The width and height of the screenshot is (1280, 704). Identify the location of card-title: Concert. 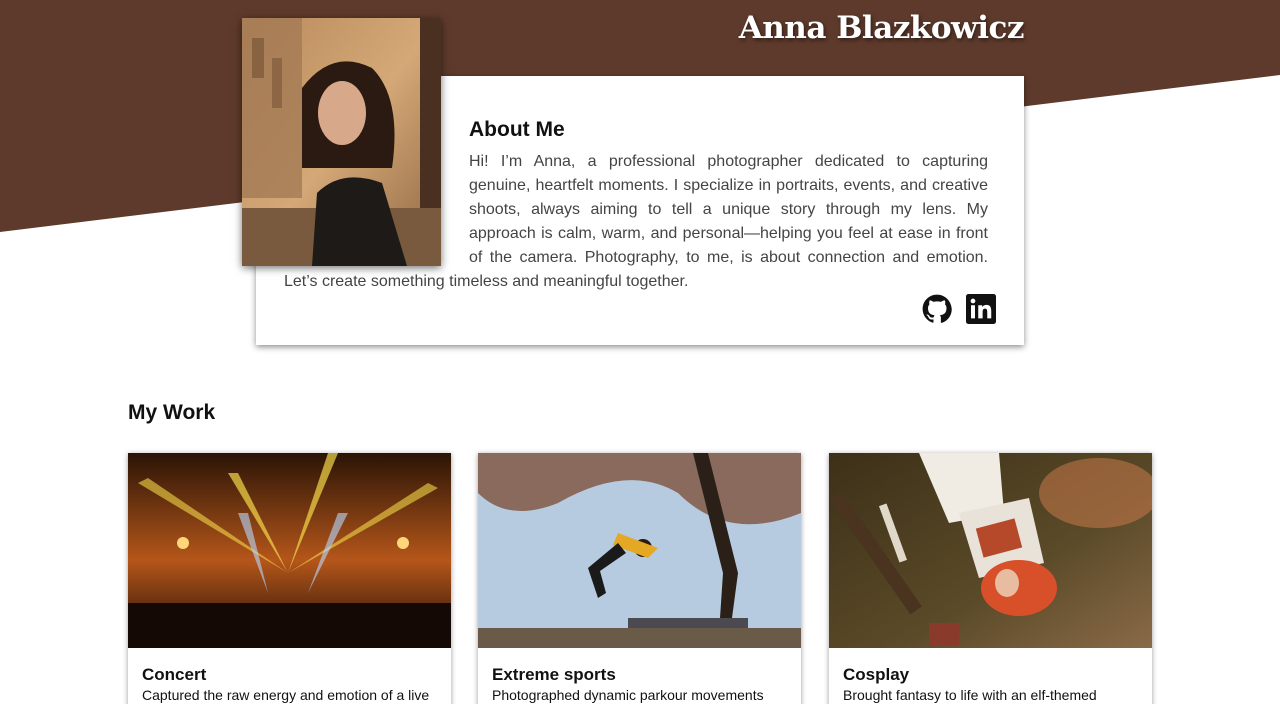
(174, 674).